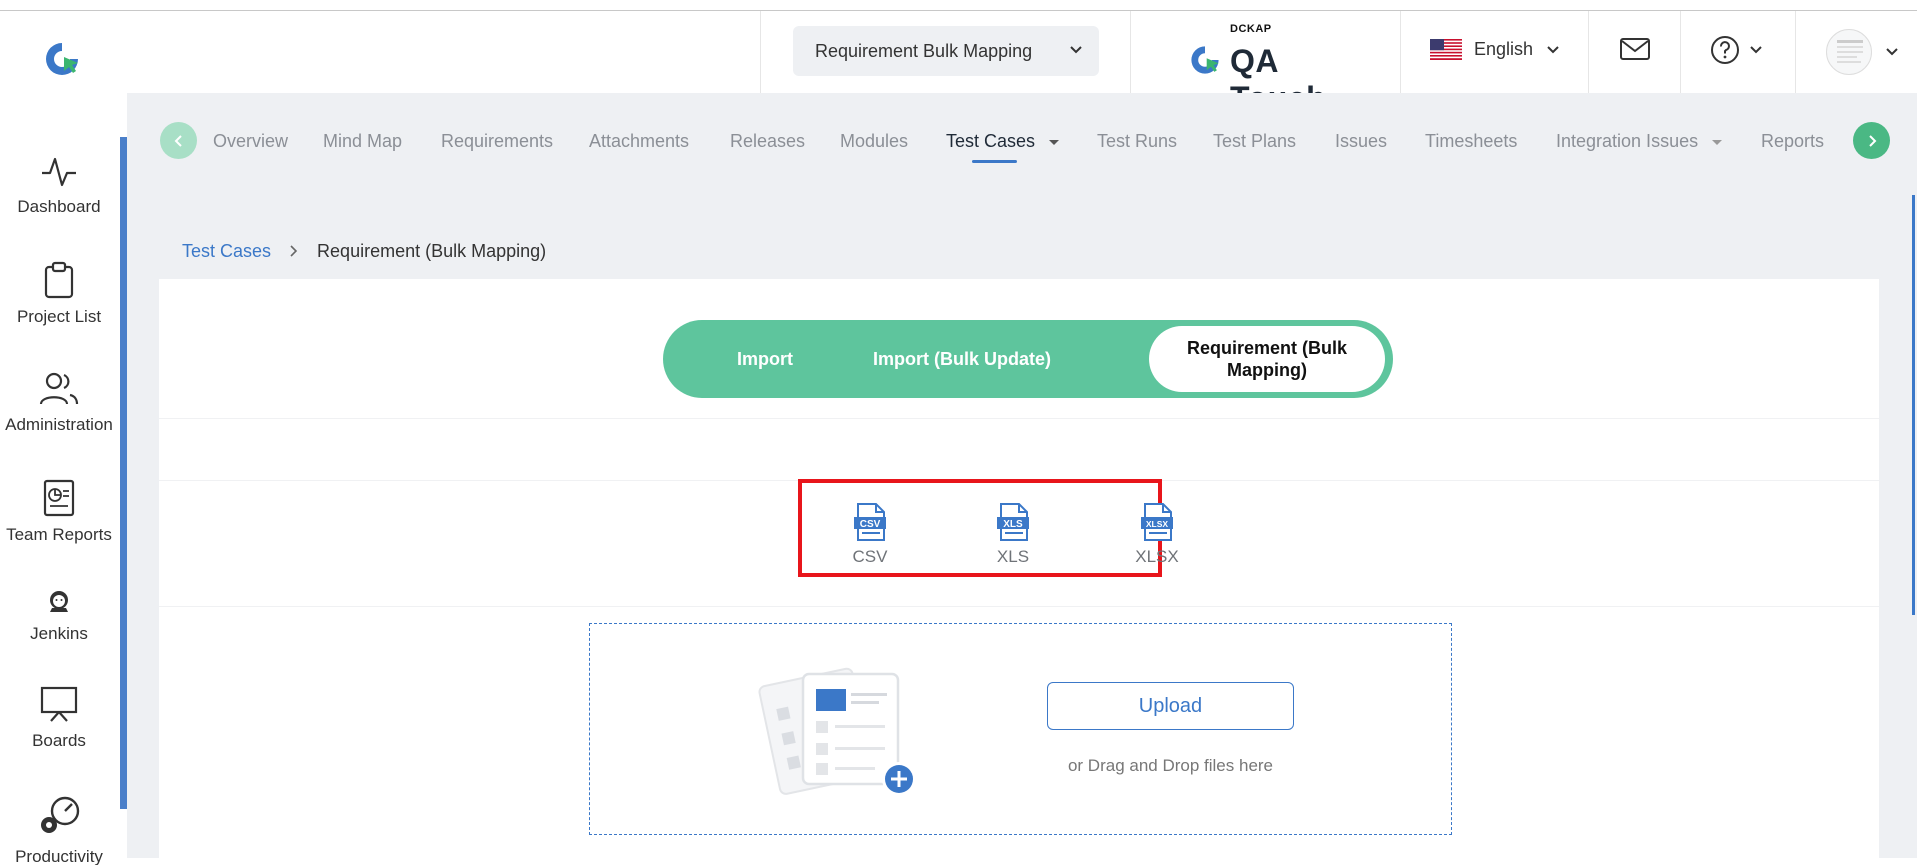 This screenshot has height=865, width=1917. I want to click on sidebar-item-label: Dashboard, so click(59, 206).